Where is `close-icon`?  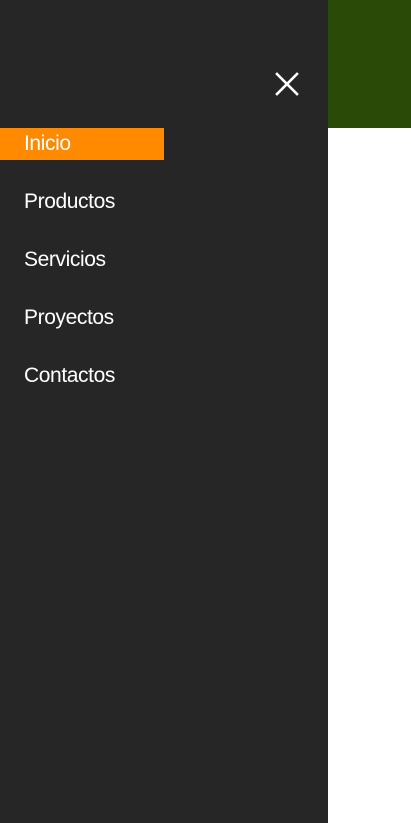 close-icon is located at coordinates (287, 84).